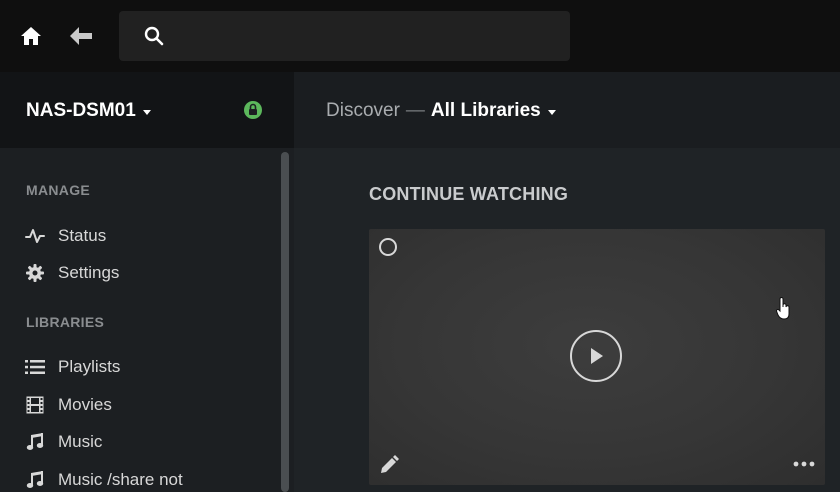 The image size is (840, 492). Describe the element at coordinates (154, 36) in the screenshot. I see `search-icon` at that location.